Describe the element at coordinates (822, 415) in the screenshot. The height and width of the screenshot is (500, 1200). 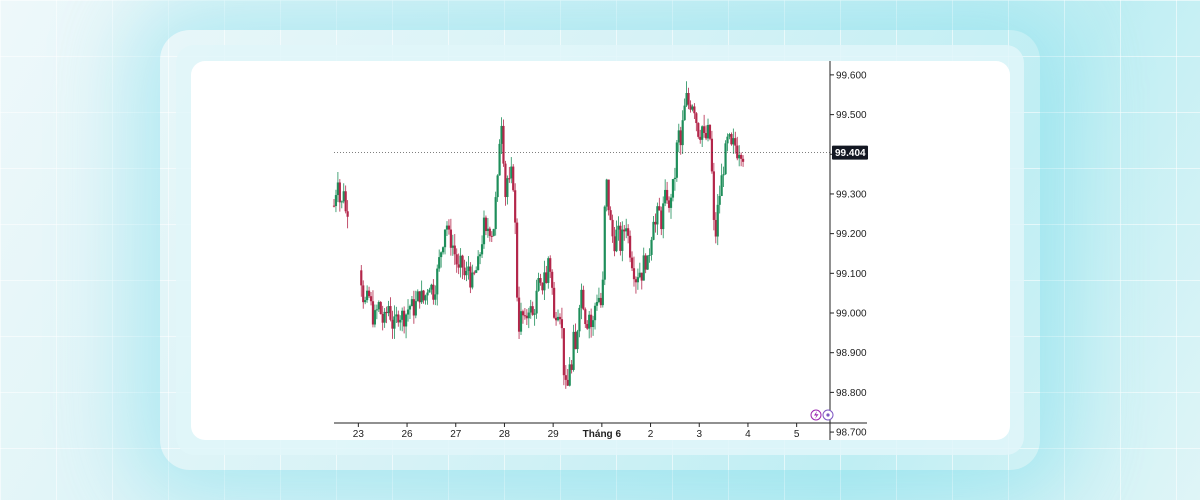
I see `event-icons` at that location.